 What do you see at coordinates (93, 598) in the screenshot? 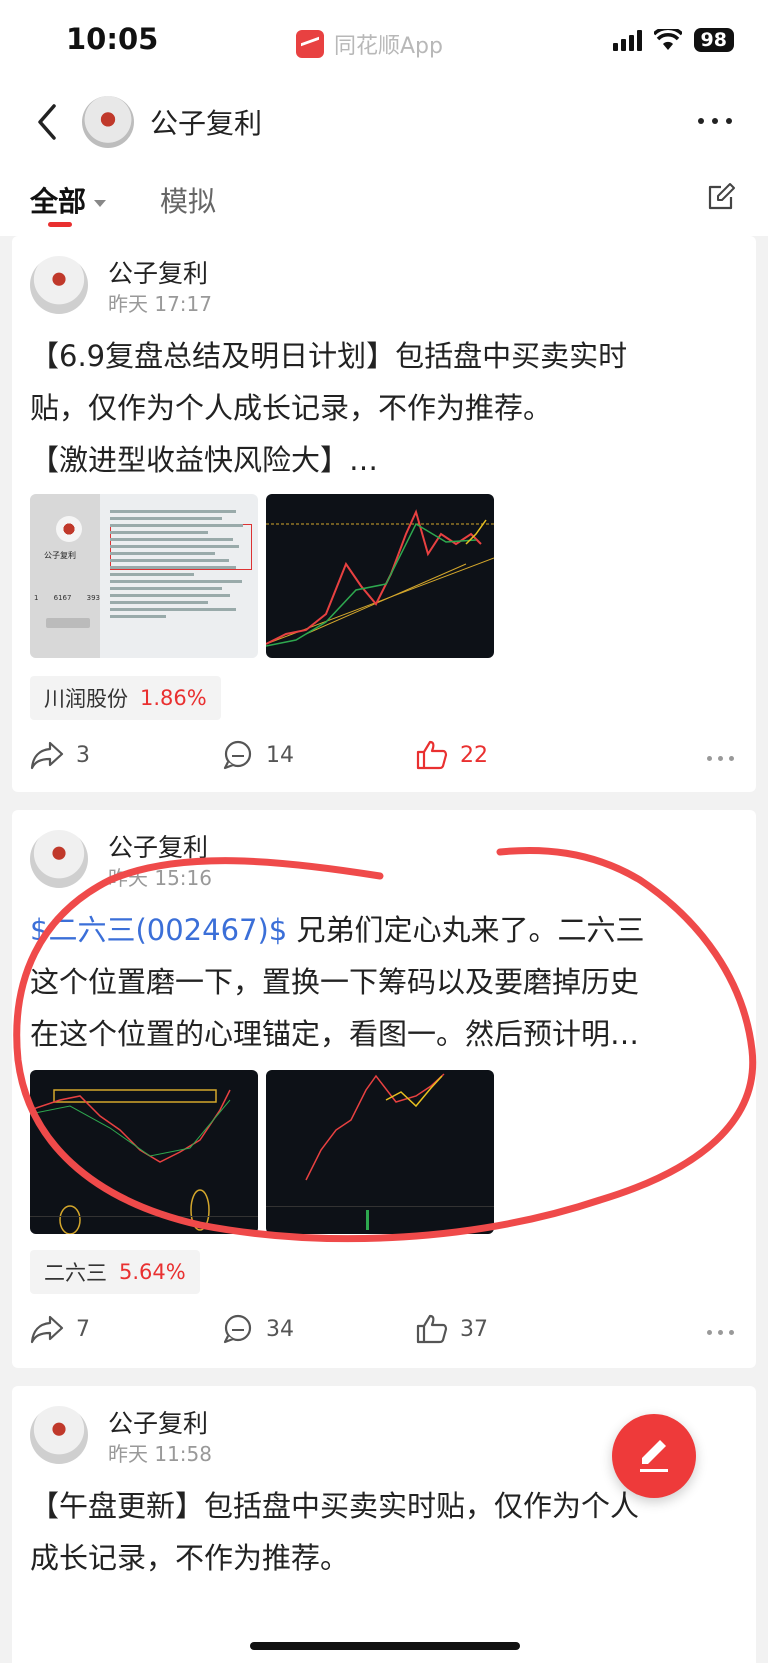
I see `thumb-stat: 393` at bounding box center [93, 598].